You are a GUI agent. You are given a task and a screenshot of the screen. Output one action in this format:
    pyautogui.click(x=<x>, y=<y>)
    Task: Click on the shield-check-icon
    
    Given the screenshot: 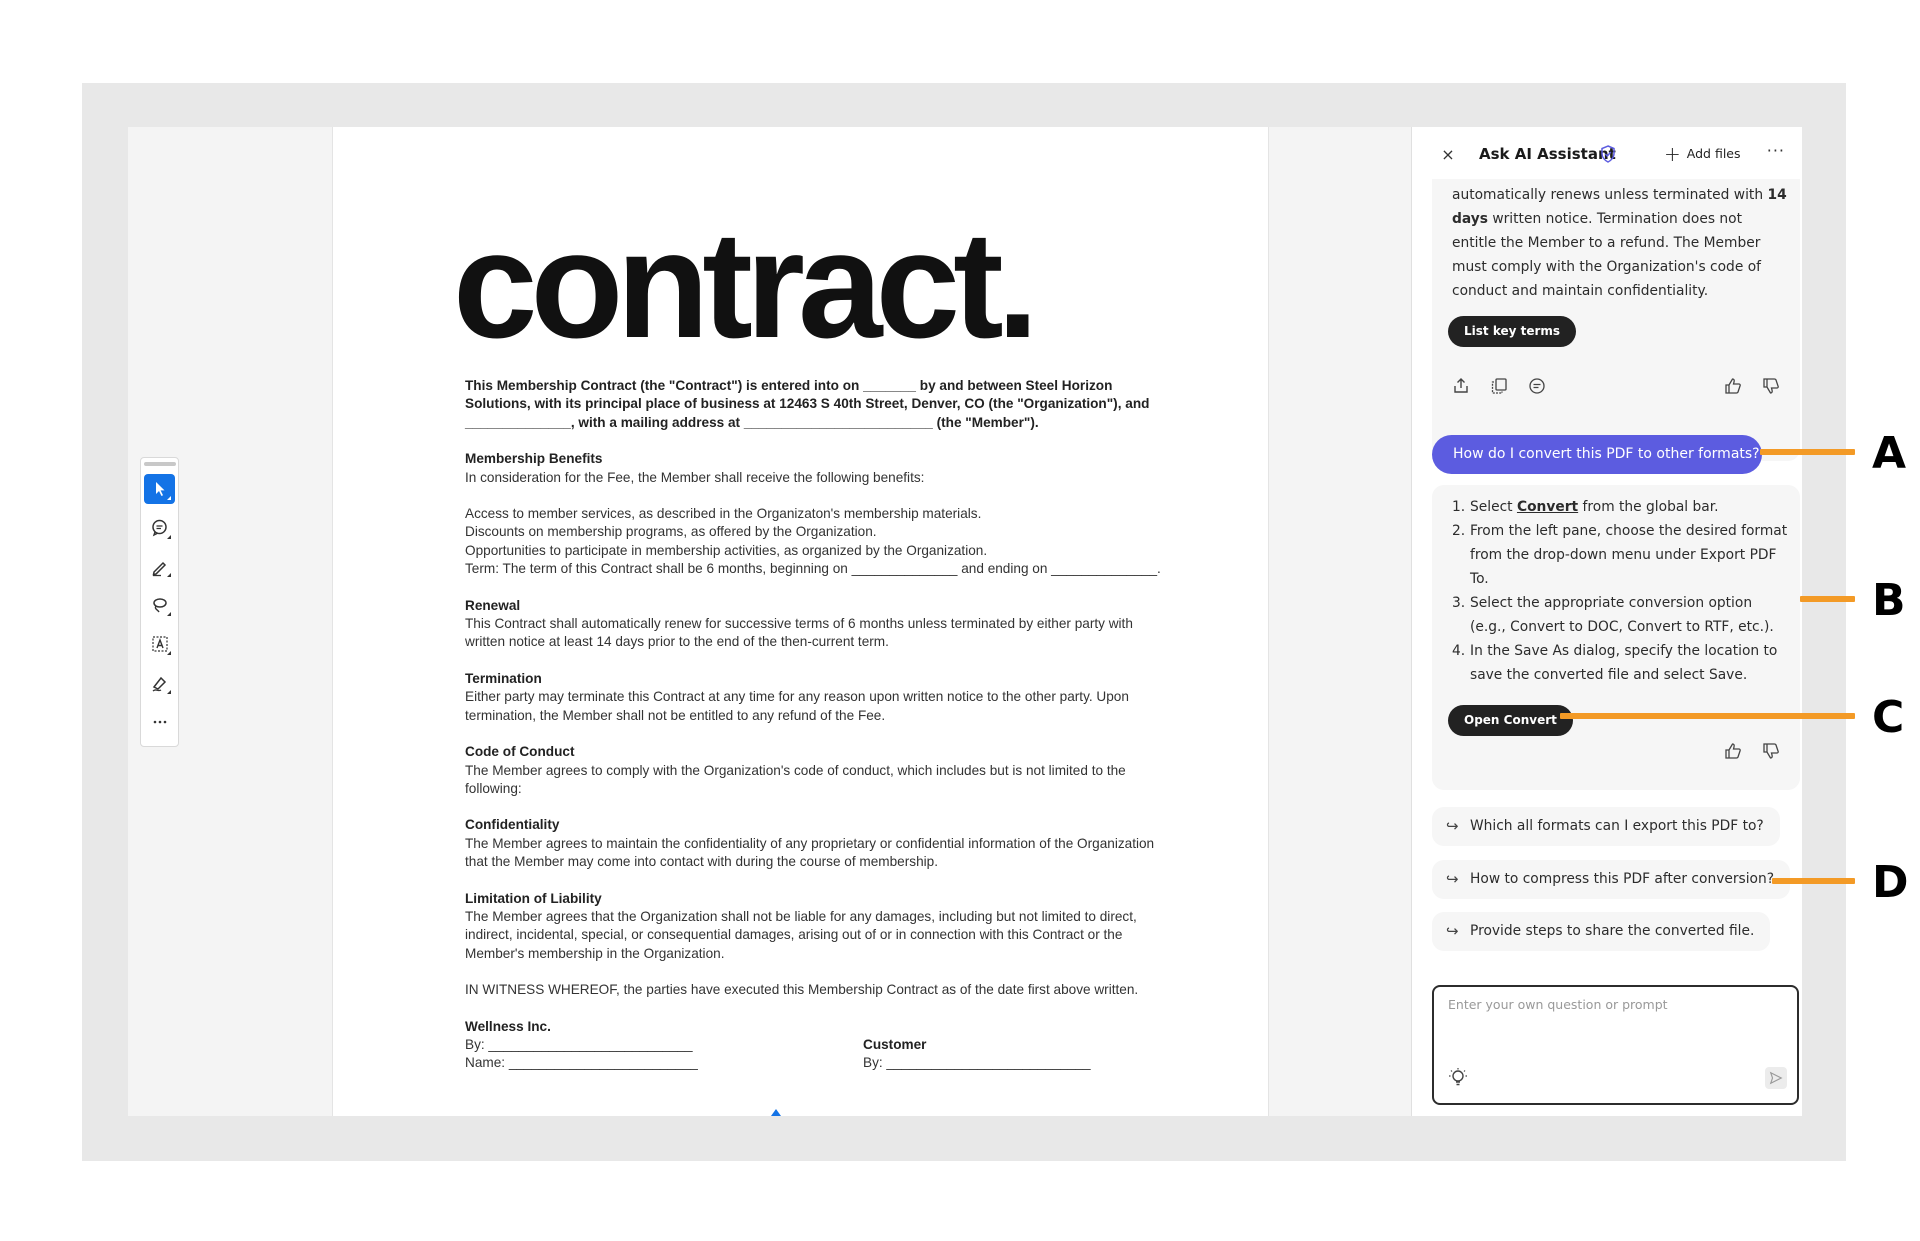 What is the action you would take?
    pyautogui.click(x=1608, y=154)
    